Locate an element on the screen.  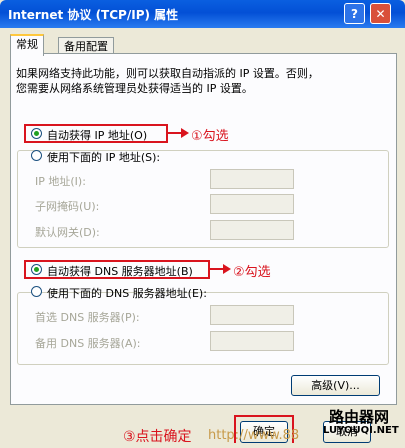
title-bar: Internet 协议 (TCP/IP) 属性 ? ✕ is located at coordinates (202, 14).